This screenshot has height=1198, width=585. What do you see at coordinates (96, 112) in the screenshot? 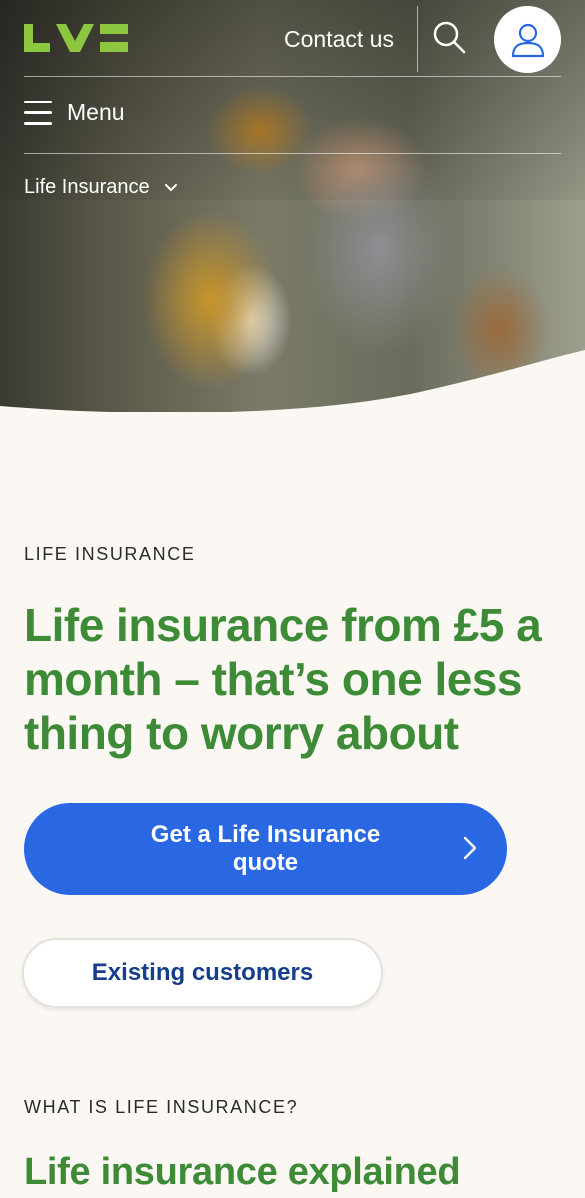
I see `menu-label: Menu` at bounding box center [96, 112].